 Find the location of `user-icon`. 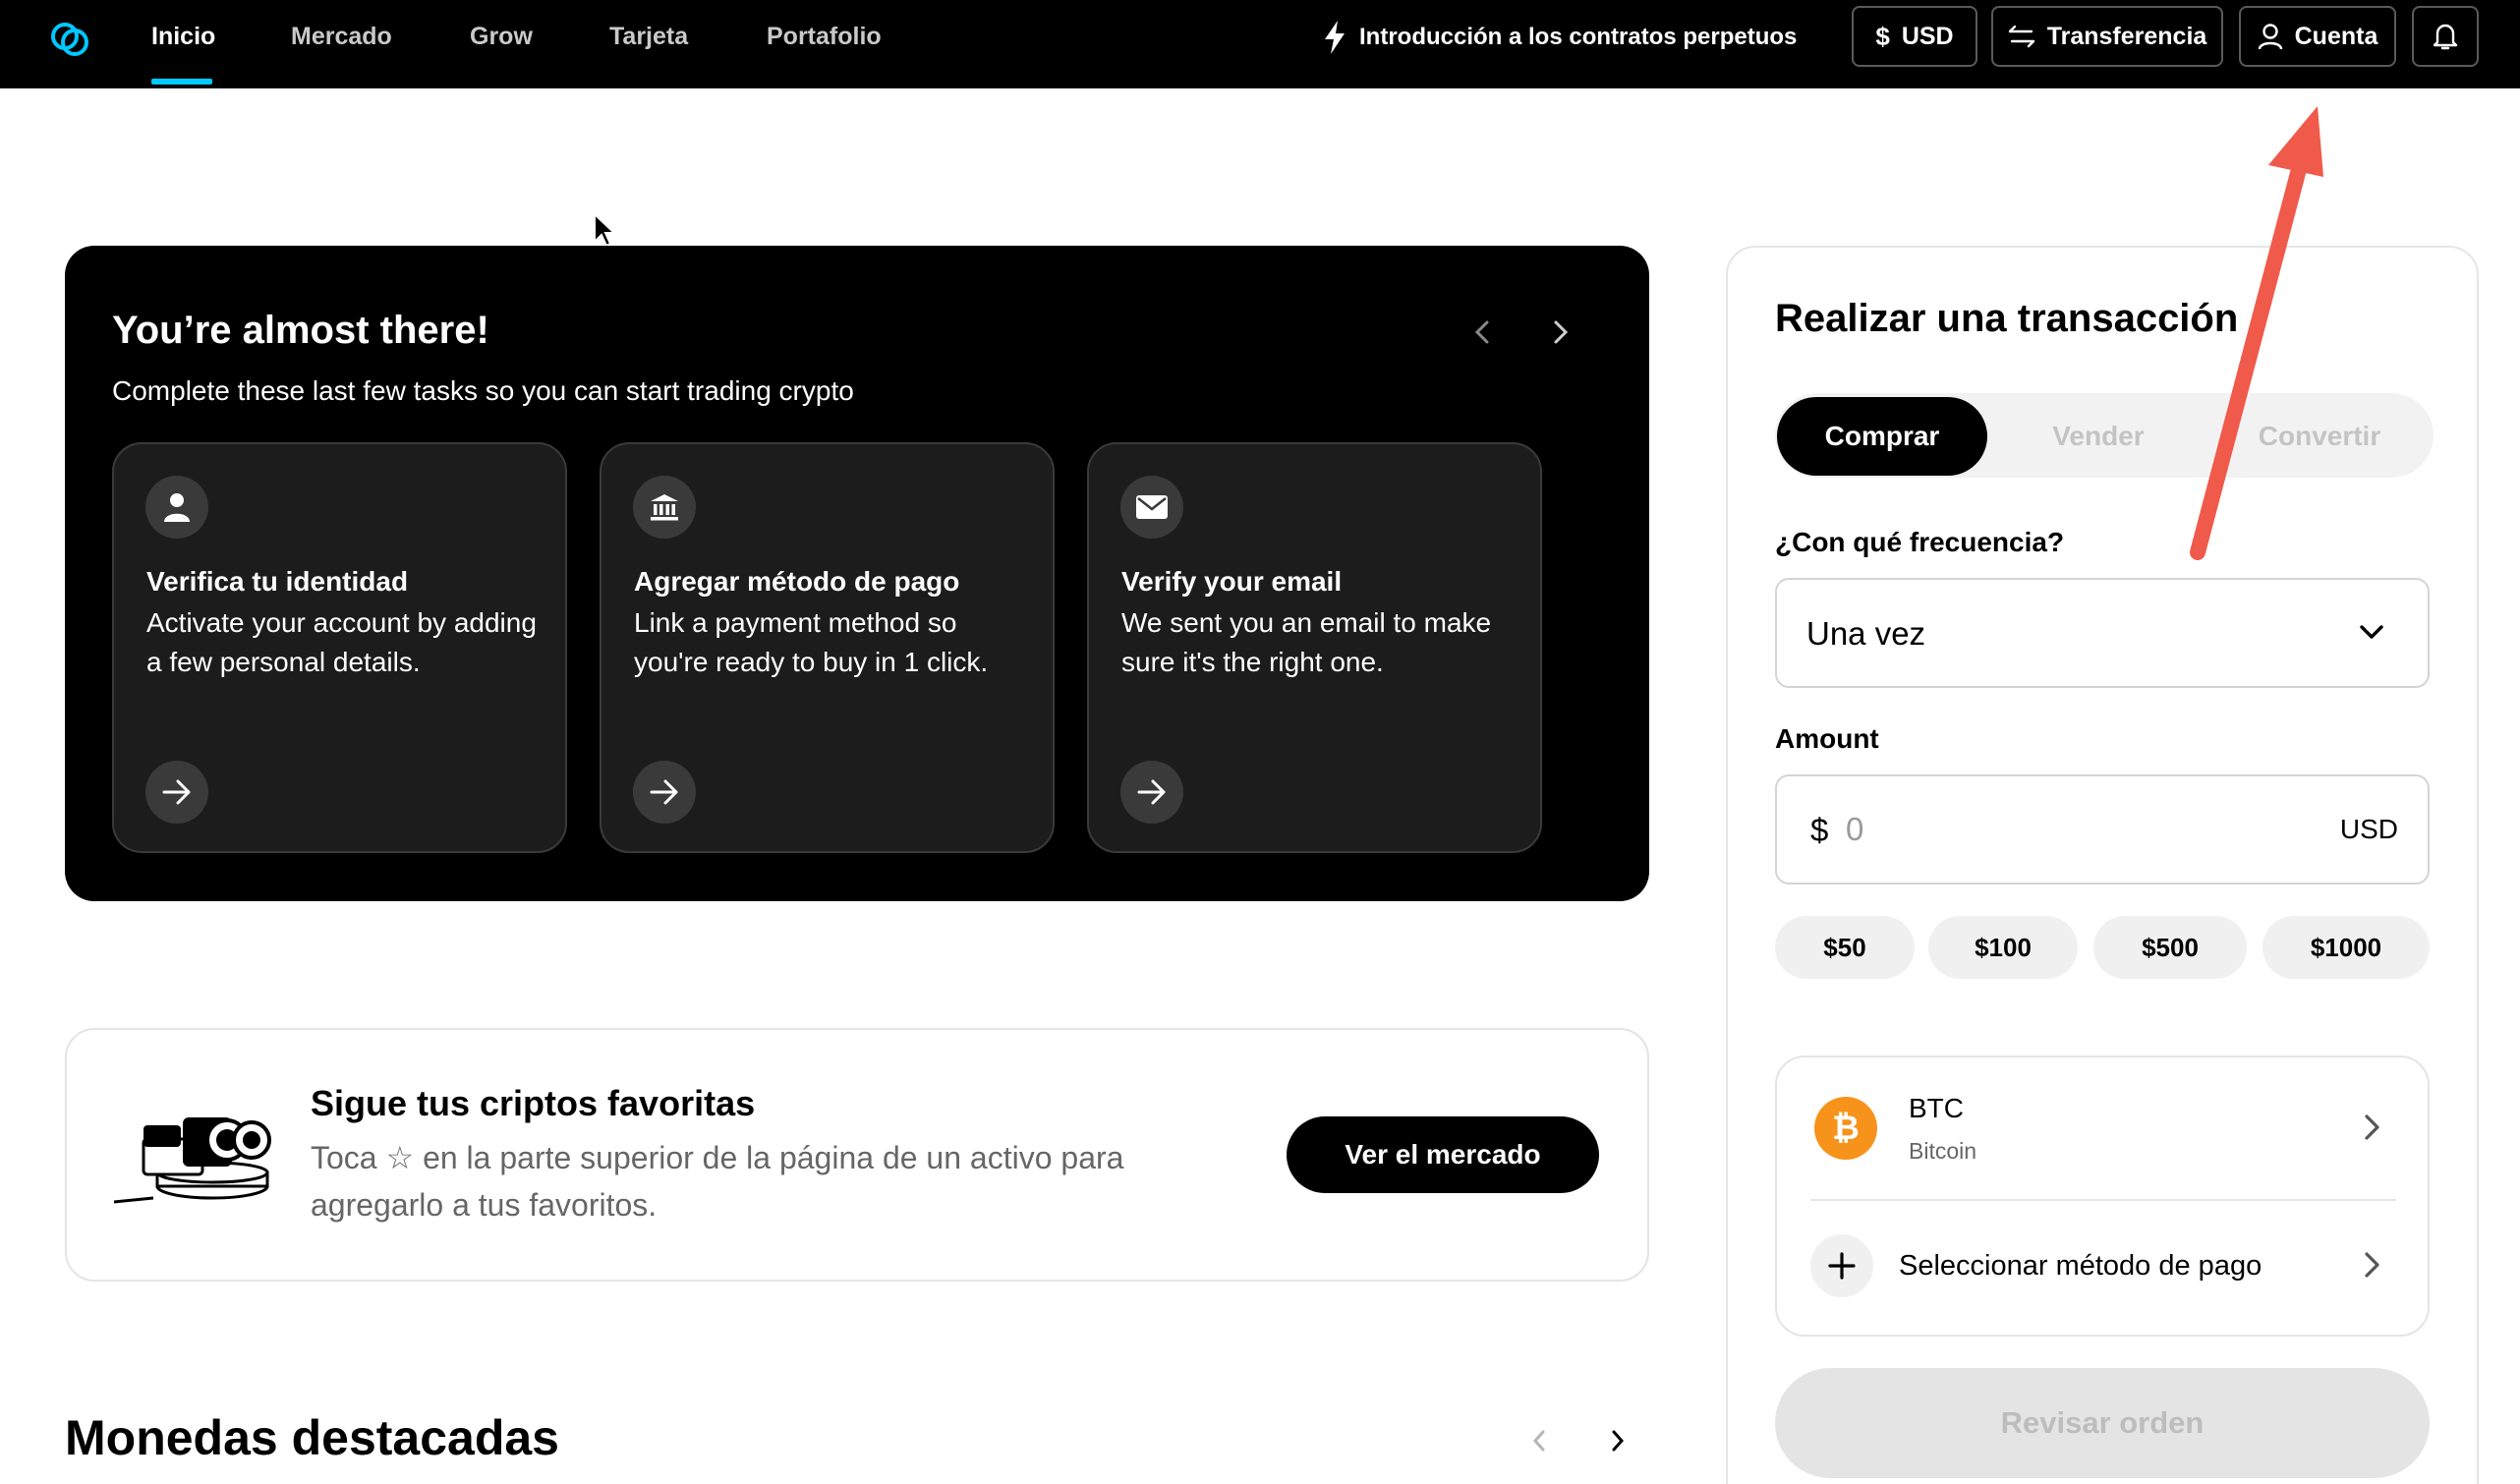

user-icon is located at coordinates (2270, 37).